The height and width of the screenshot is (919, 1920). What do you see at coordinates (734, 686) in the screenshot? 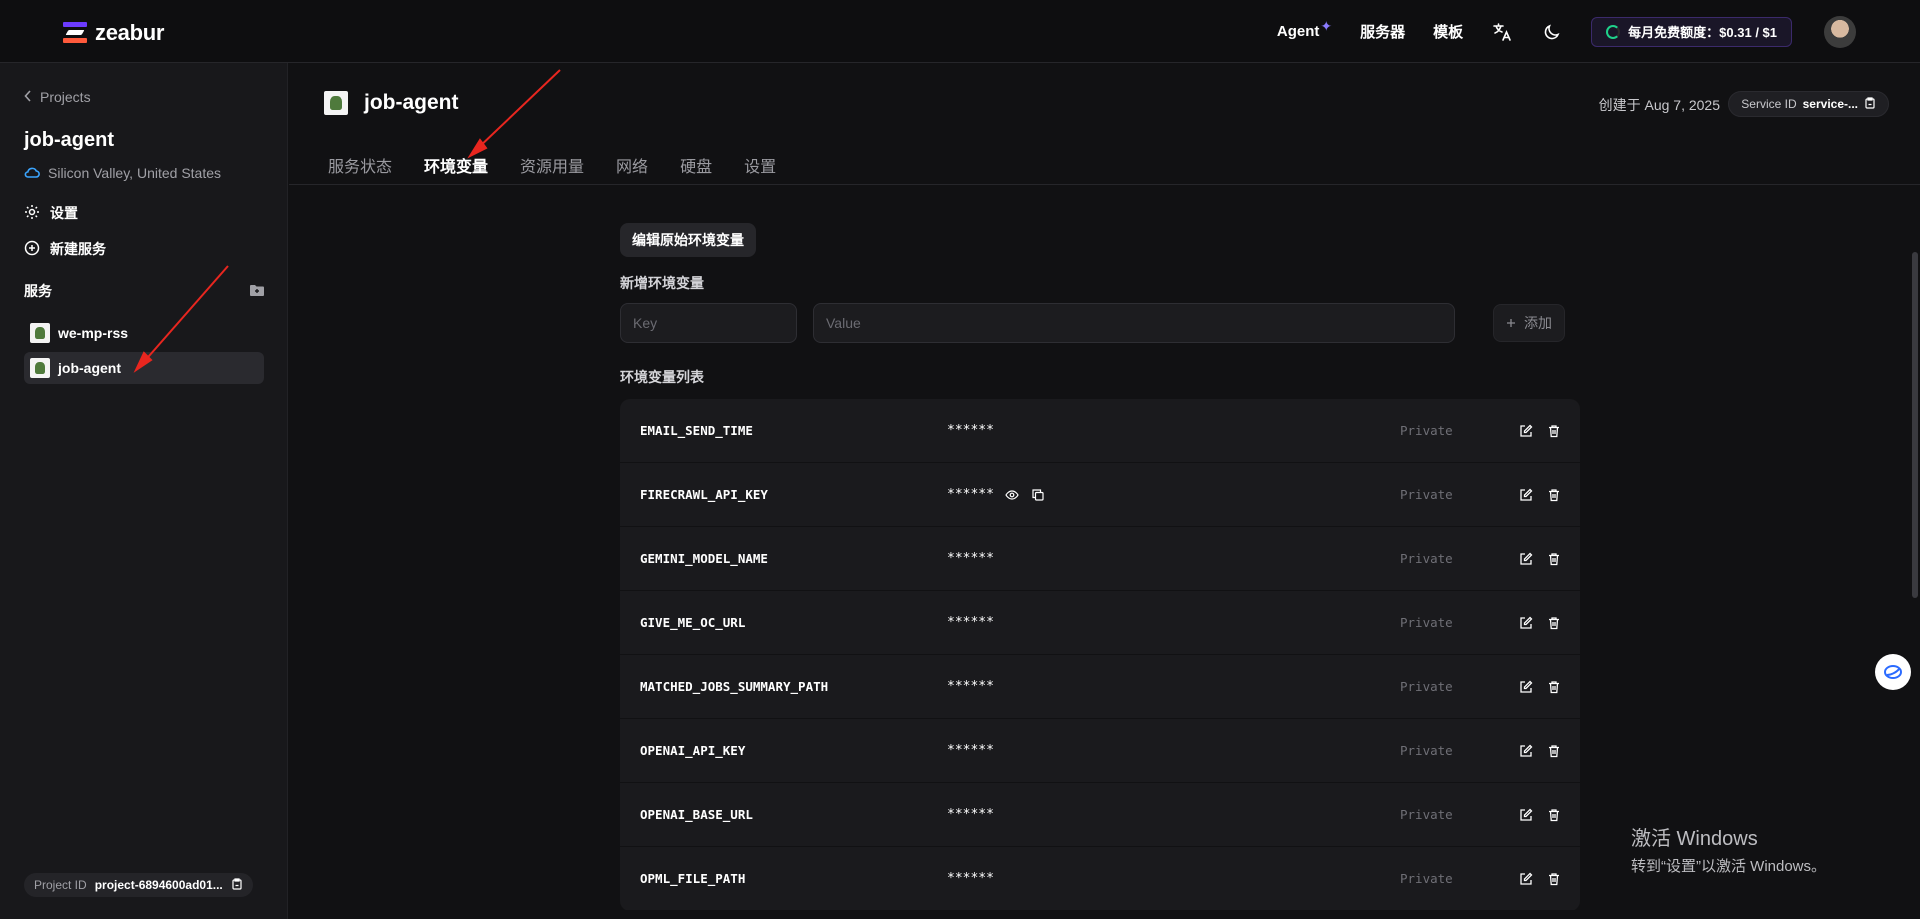
I see `env-key: MATCHED_JOBS_SUMMARY_PATH` at bounding box center [734, 686].